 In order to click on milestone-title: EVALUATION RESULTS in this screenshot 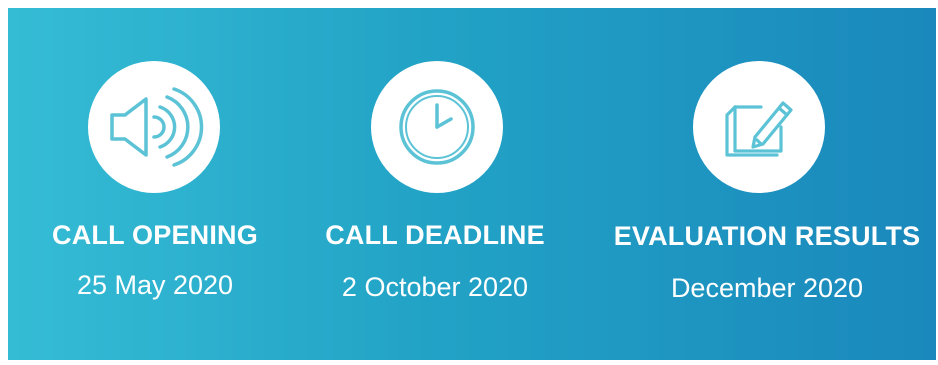, I will do `click(767, 236)`.